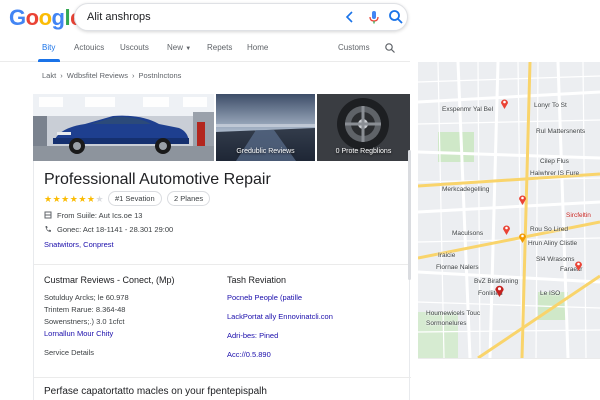 The image size is (600, 400). What do you see at coordinates (49, 60) in the screenshot?
I see `active-tab-indicator` at bounding box center [49, 60].